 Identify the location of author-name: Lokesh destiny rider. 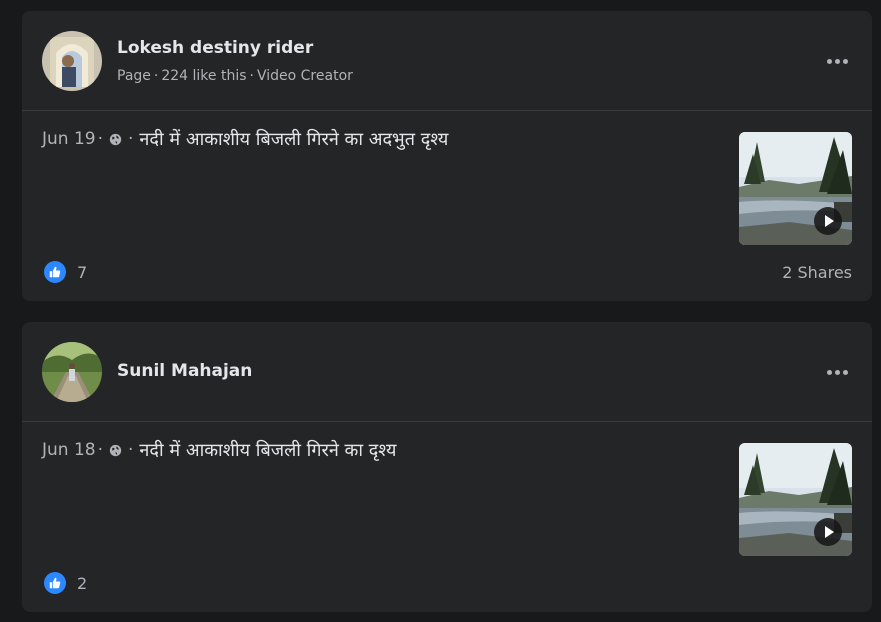
(215, 48).